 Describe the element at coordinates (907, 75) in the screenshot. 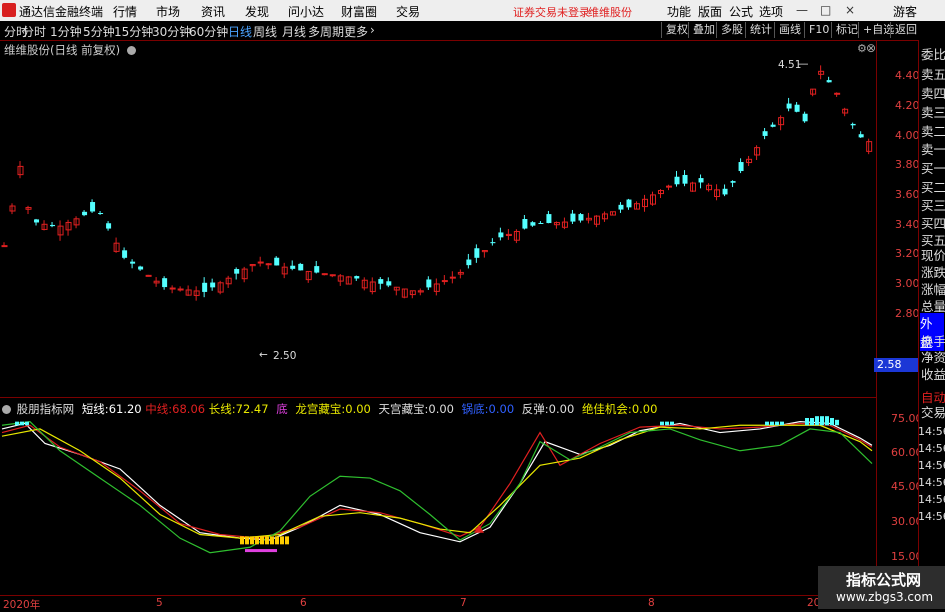

I see `price-tick: 4.40` at that location.